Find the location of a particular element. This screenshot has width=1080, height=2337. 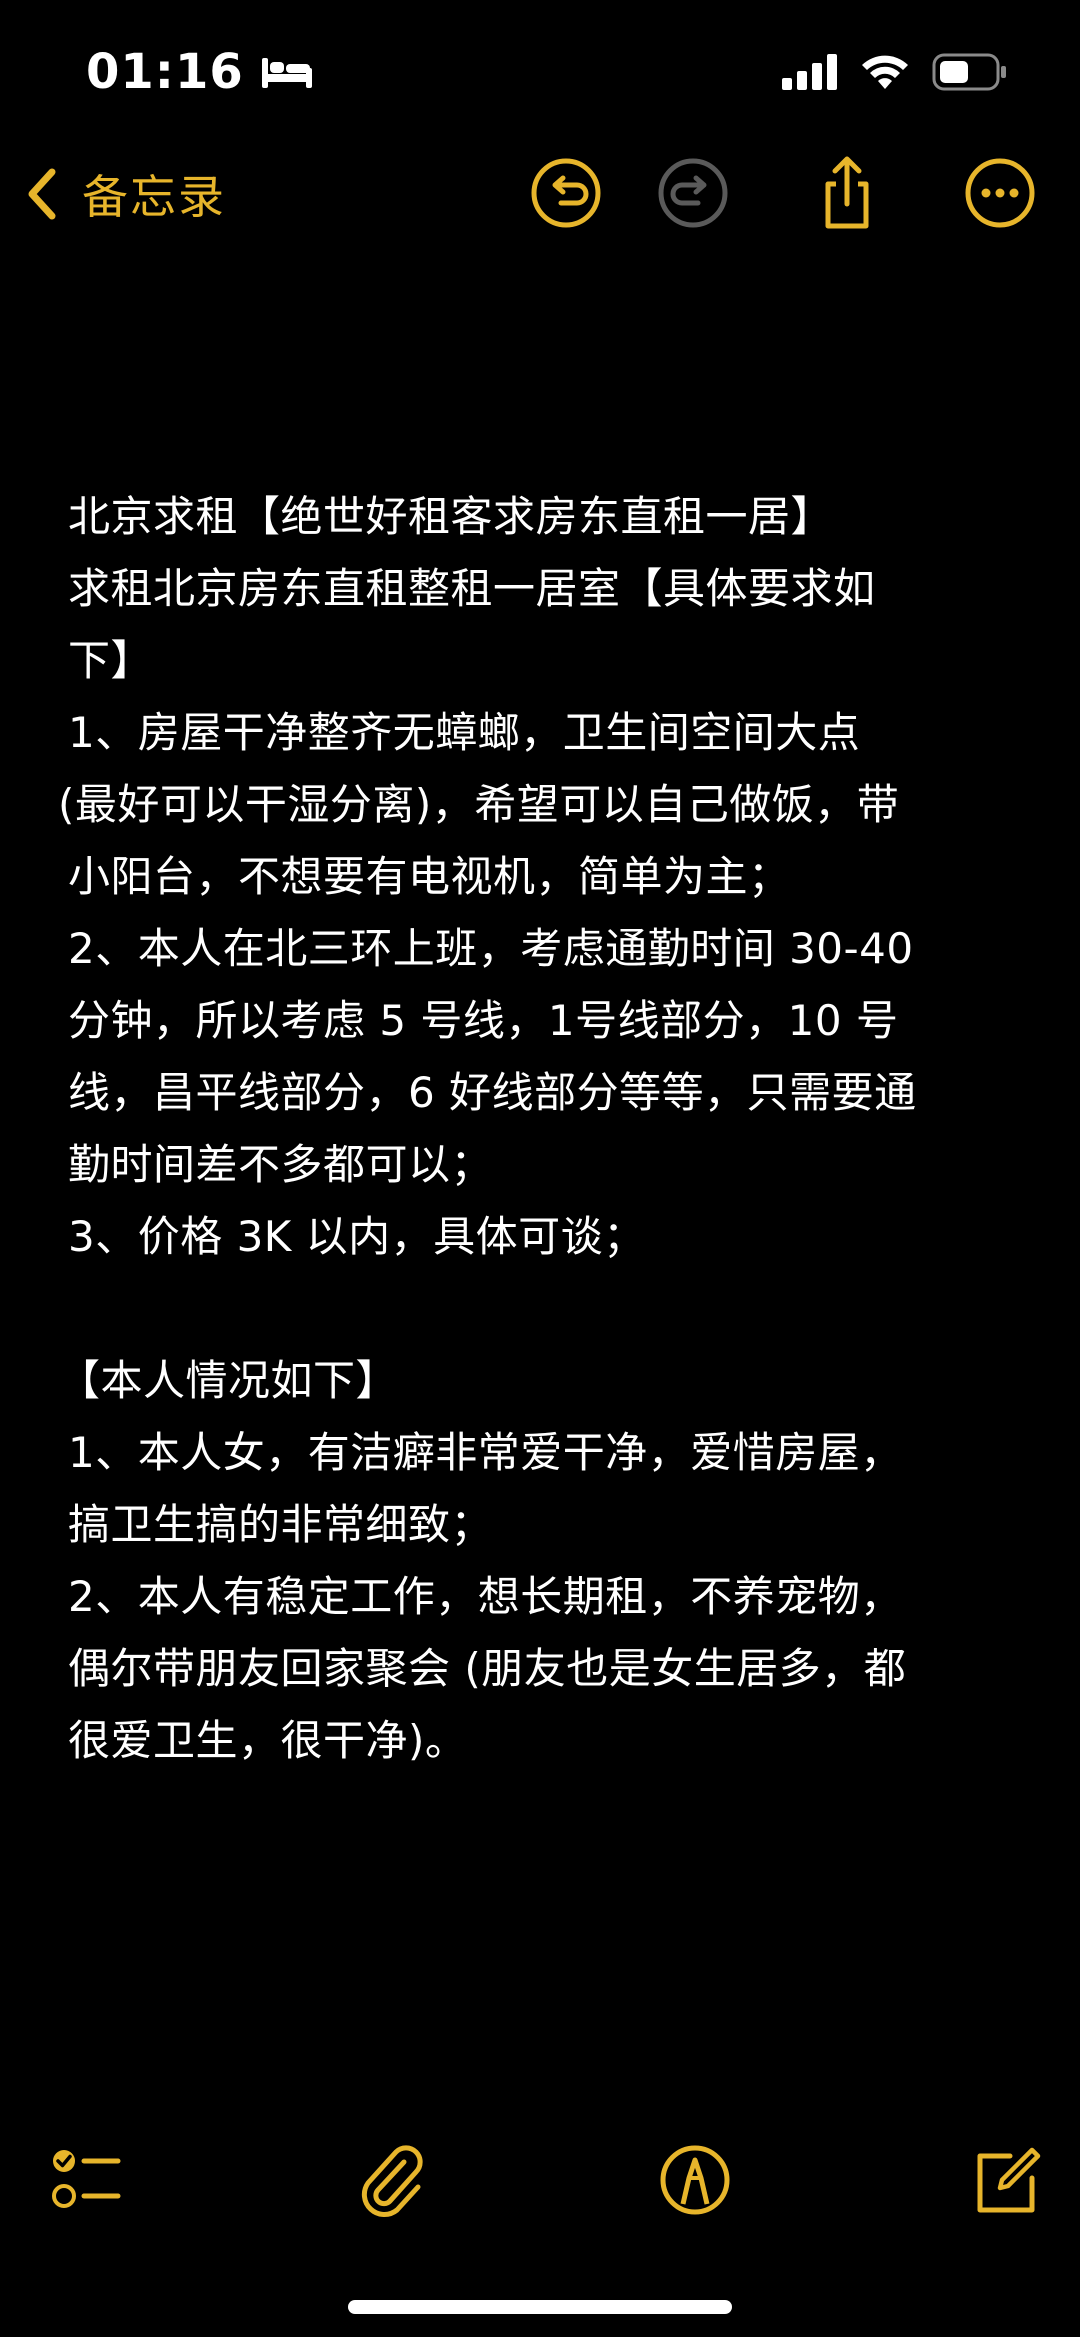

markup-button is located at coordinates (695, 2180).